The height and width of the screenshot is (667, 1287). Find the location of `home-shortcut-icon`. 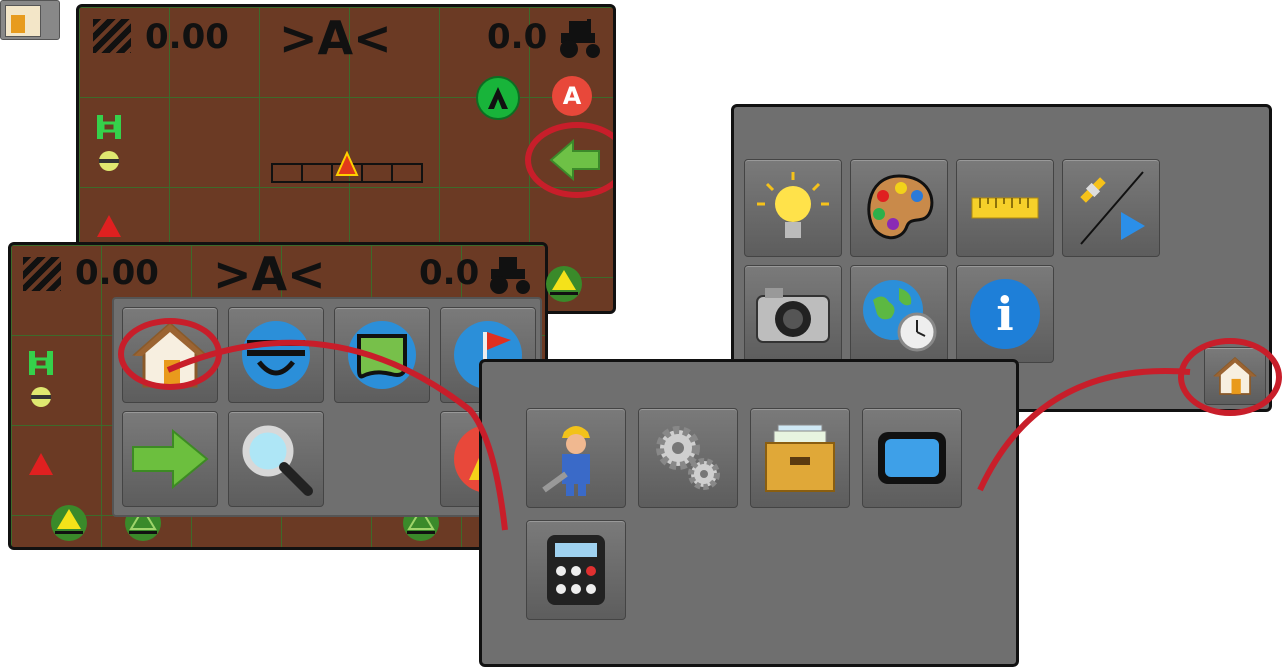

home-shortcut-icon is located at coordinates (30, 20).